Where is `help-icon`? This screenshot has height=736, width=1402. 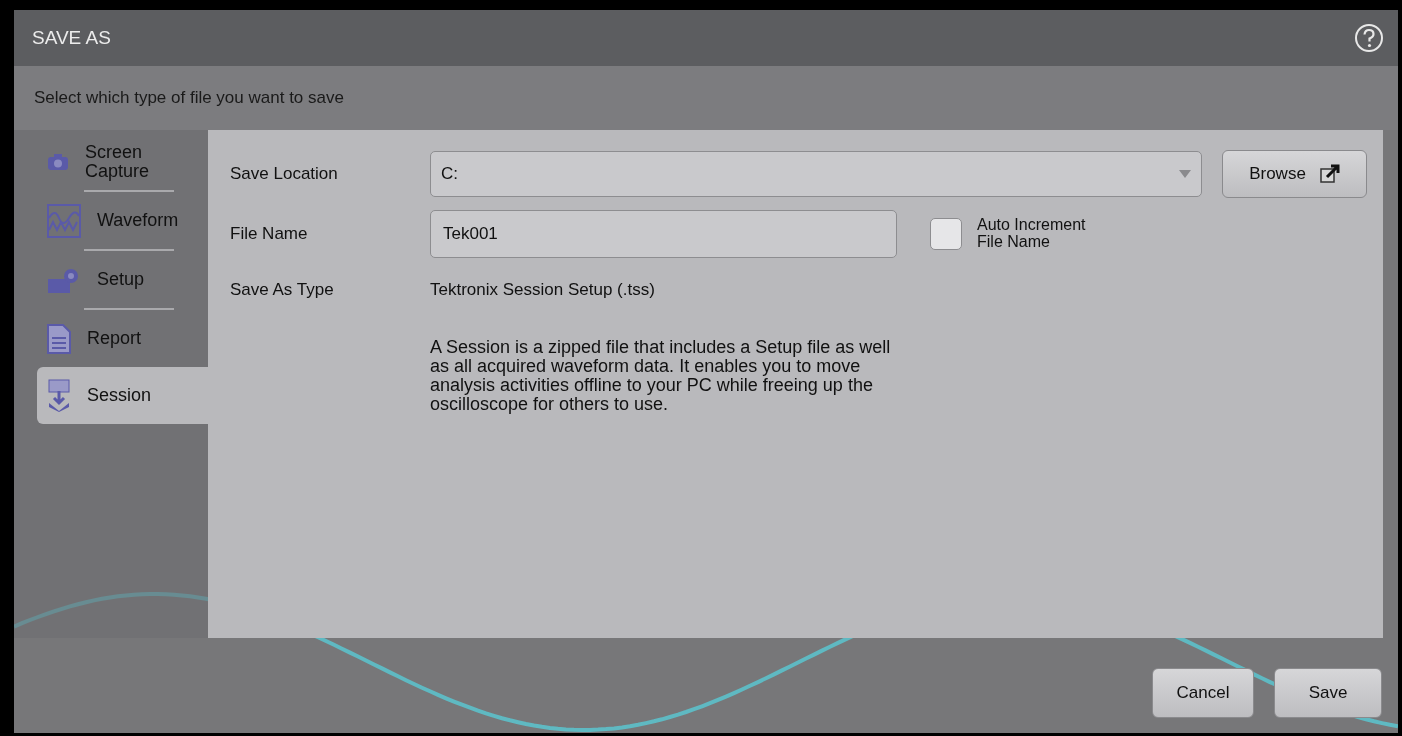 help-icon is located at coordinates (1369, 38).